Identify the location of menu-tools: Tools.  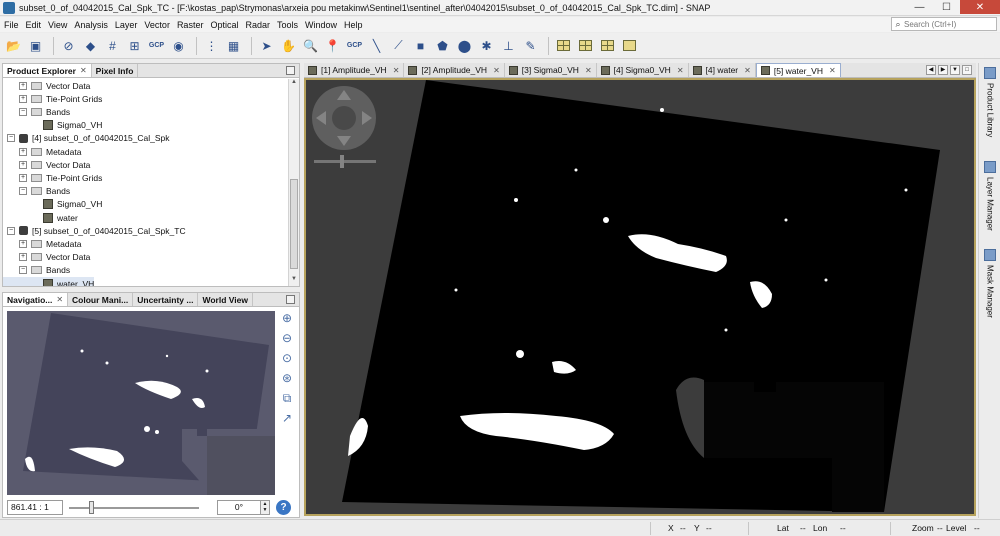
(287, 25).